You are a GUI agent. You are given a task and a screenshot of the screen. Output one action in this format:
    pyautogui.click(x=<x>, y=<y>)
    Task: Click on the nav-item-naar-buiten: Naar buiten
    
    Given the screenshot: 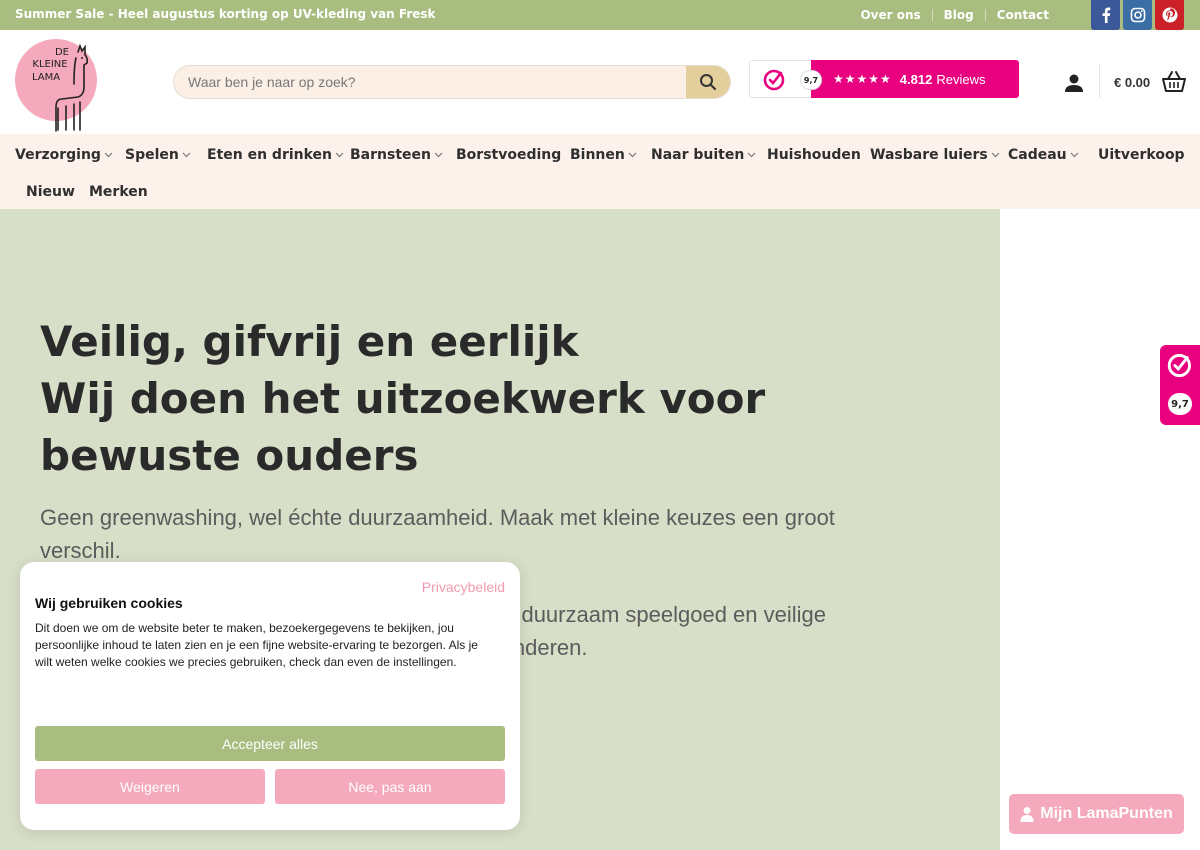 What is the action you would take?
    pyautogui.click(x=703, y=155)
    